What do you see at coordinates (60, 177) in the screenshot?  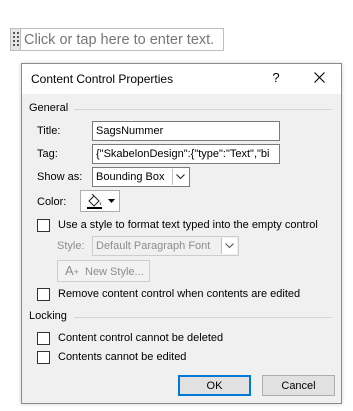 I see `show-as-label: Show as:` at bounding box center [60, 177].